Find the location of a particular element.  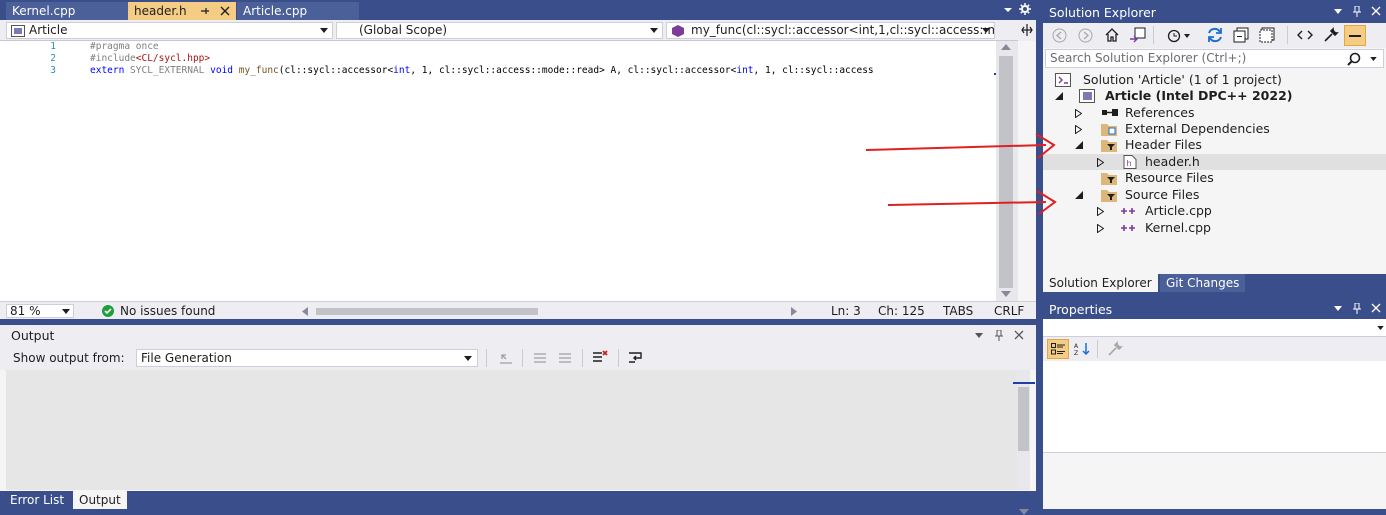

toolbar-separator is located at coordinates (1153, 35).